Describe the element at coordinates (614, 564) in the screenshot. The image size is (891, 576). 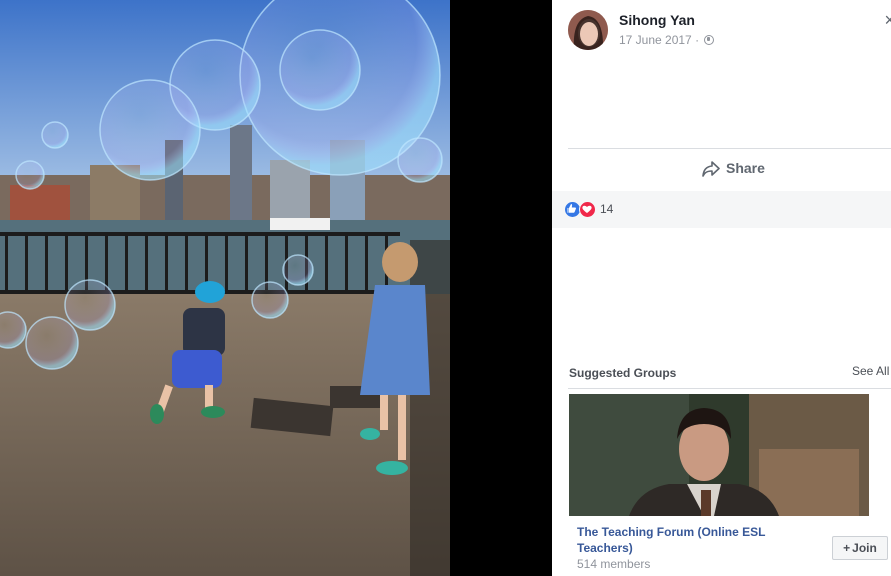
I see `group-member-count: 514 members` at that location.